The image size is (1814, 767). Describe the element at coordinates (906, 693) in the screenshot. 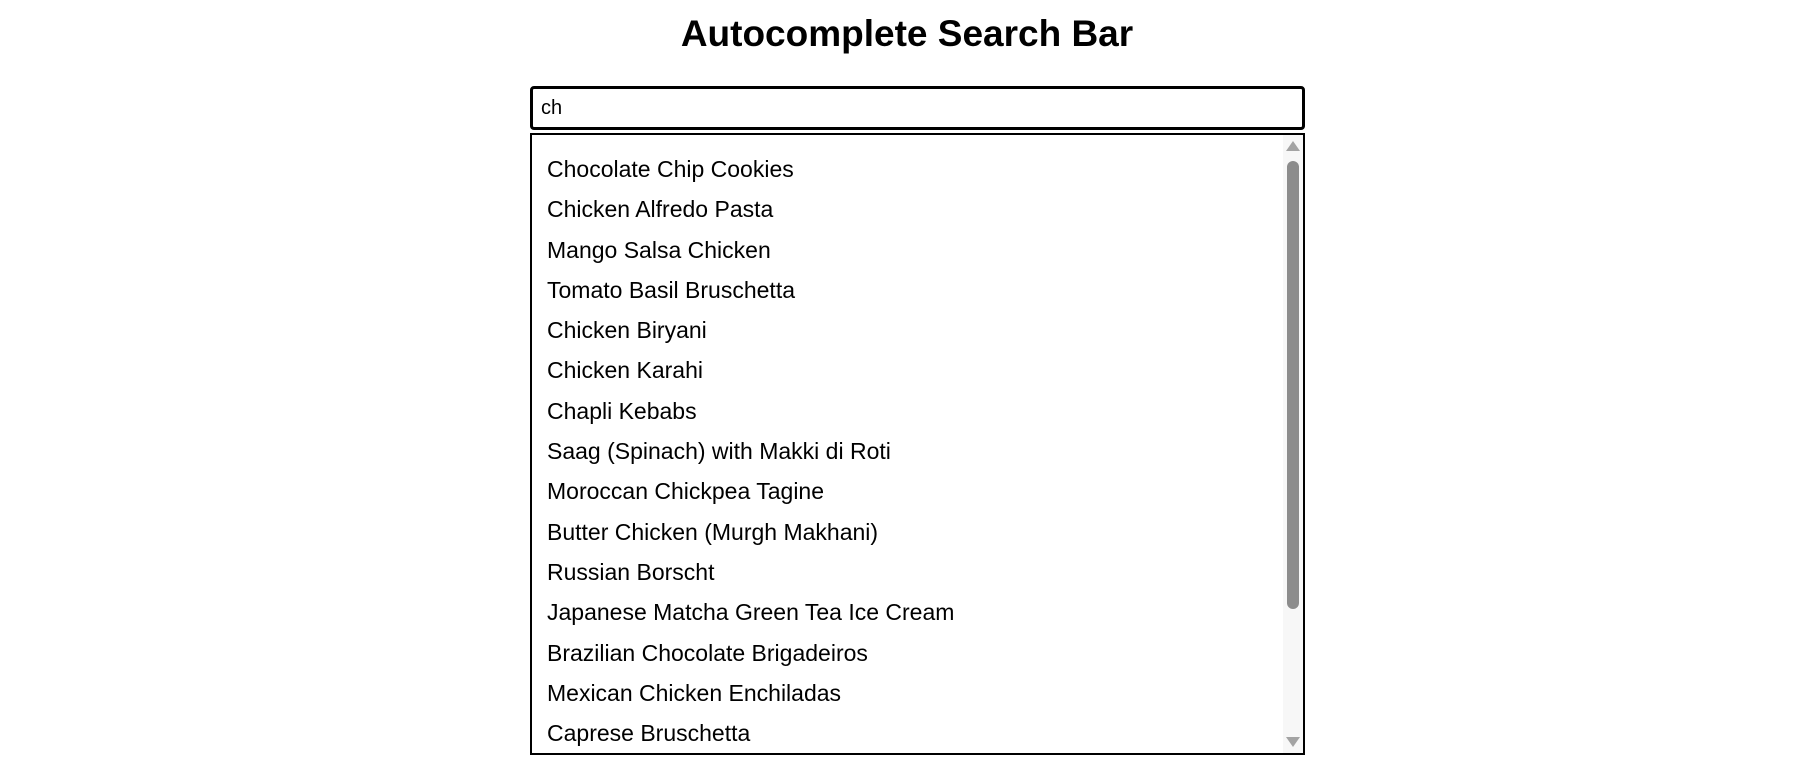

I see `suggestion-item: Mexican Chicken Enchiladas` at that location.